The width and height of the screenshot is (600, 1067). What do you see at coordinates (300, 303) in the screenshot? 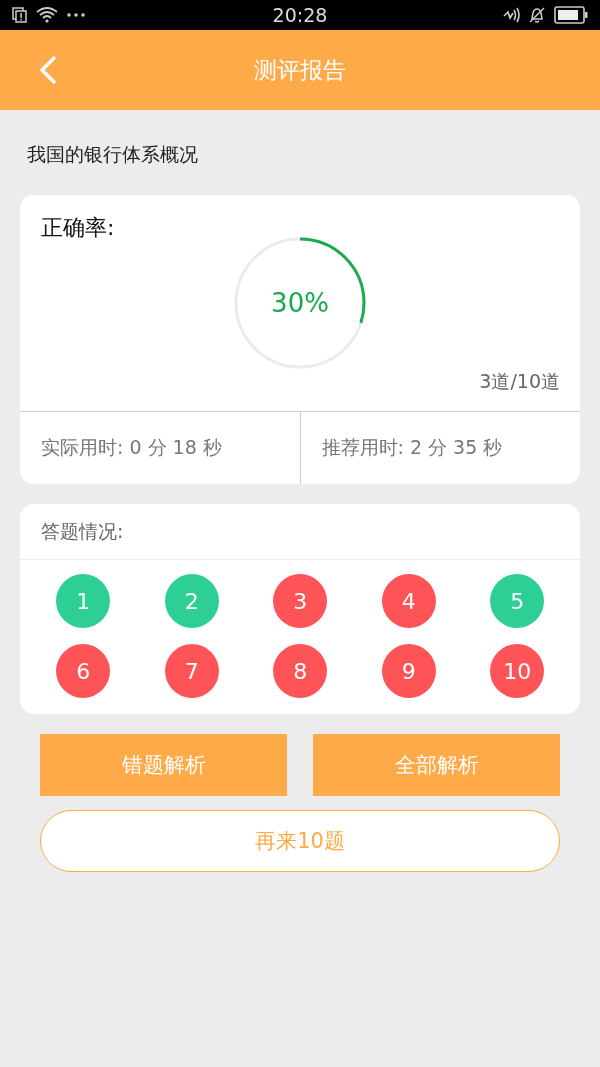
I see `accuracy-percent: 30%` at bounding box center [300, 303].